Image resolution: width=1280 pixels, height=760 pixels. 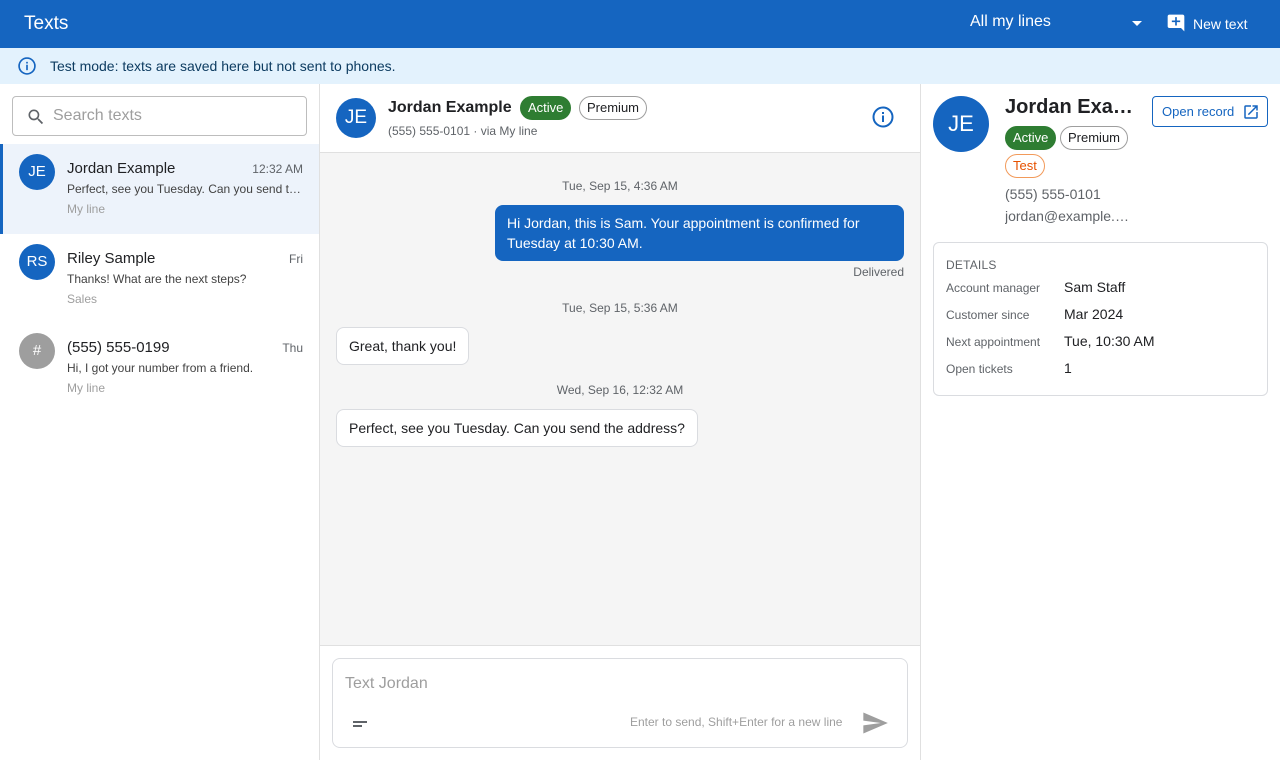 I want to click on avatar: RS, so click(x=37, y=262).